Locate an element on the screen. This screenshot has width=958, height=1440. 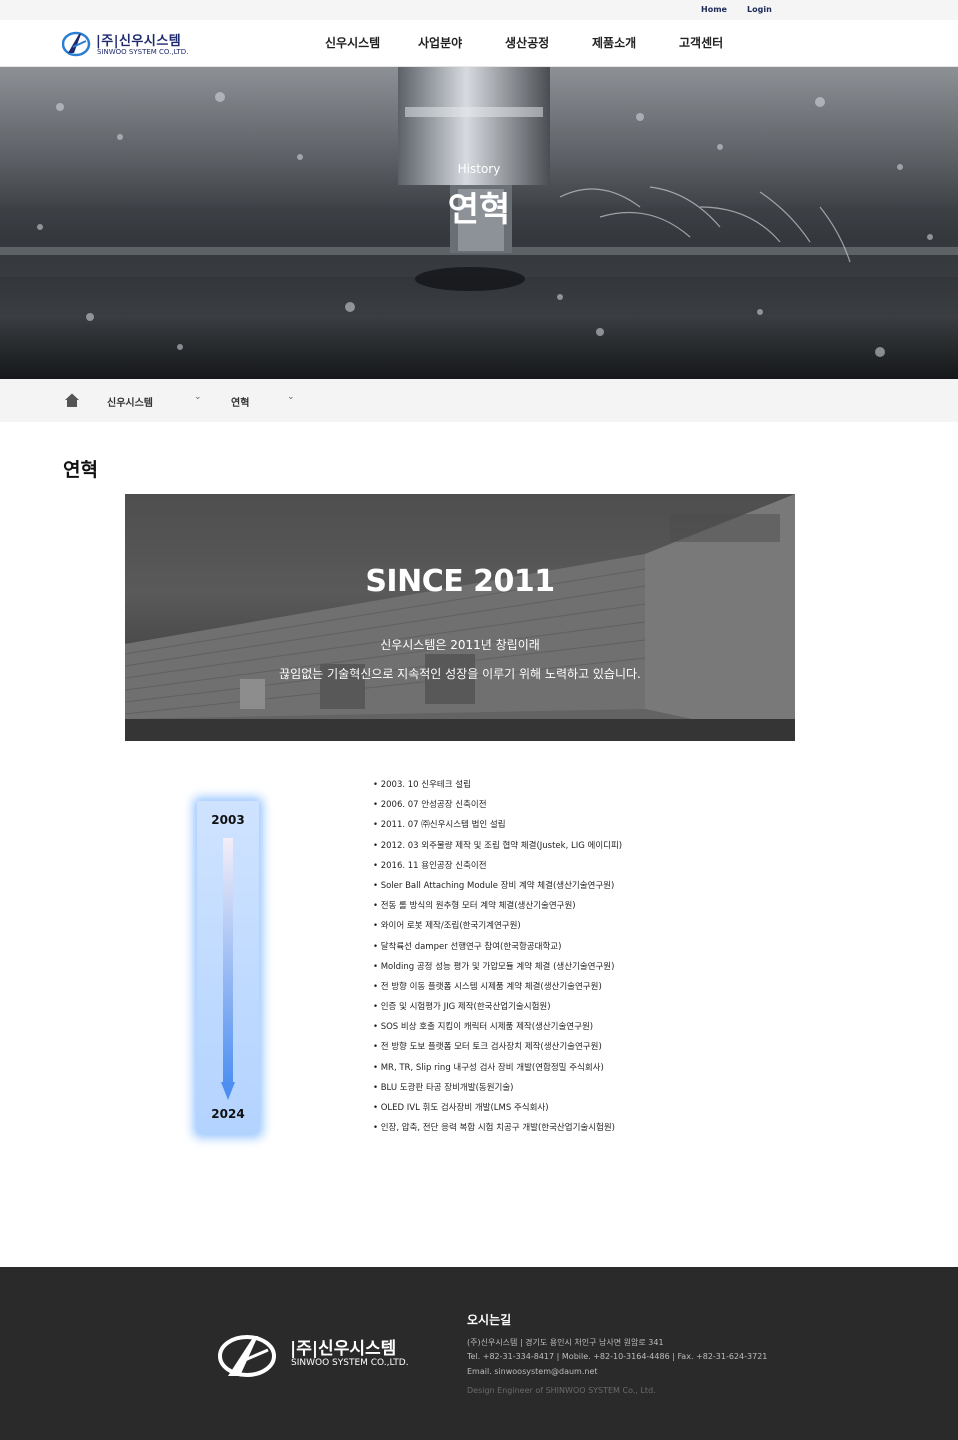
list-item: Molding 공정 성능 평가 및 가압모듈 계약 체결 (생산기술연구원) is located at coordinates (563, 971).